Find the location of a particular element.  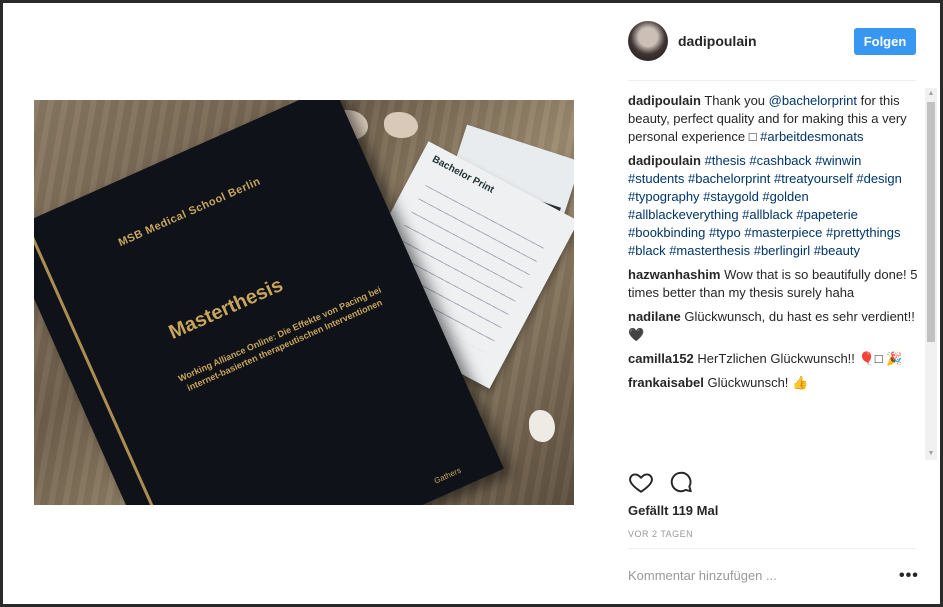

scroll-down-arrow-icon: ▼ is located at coordinates (931, 454).